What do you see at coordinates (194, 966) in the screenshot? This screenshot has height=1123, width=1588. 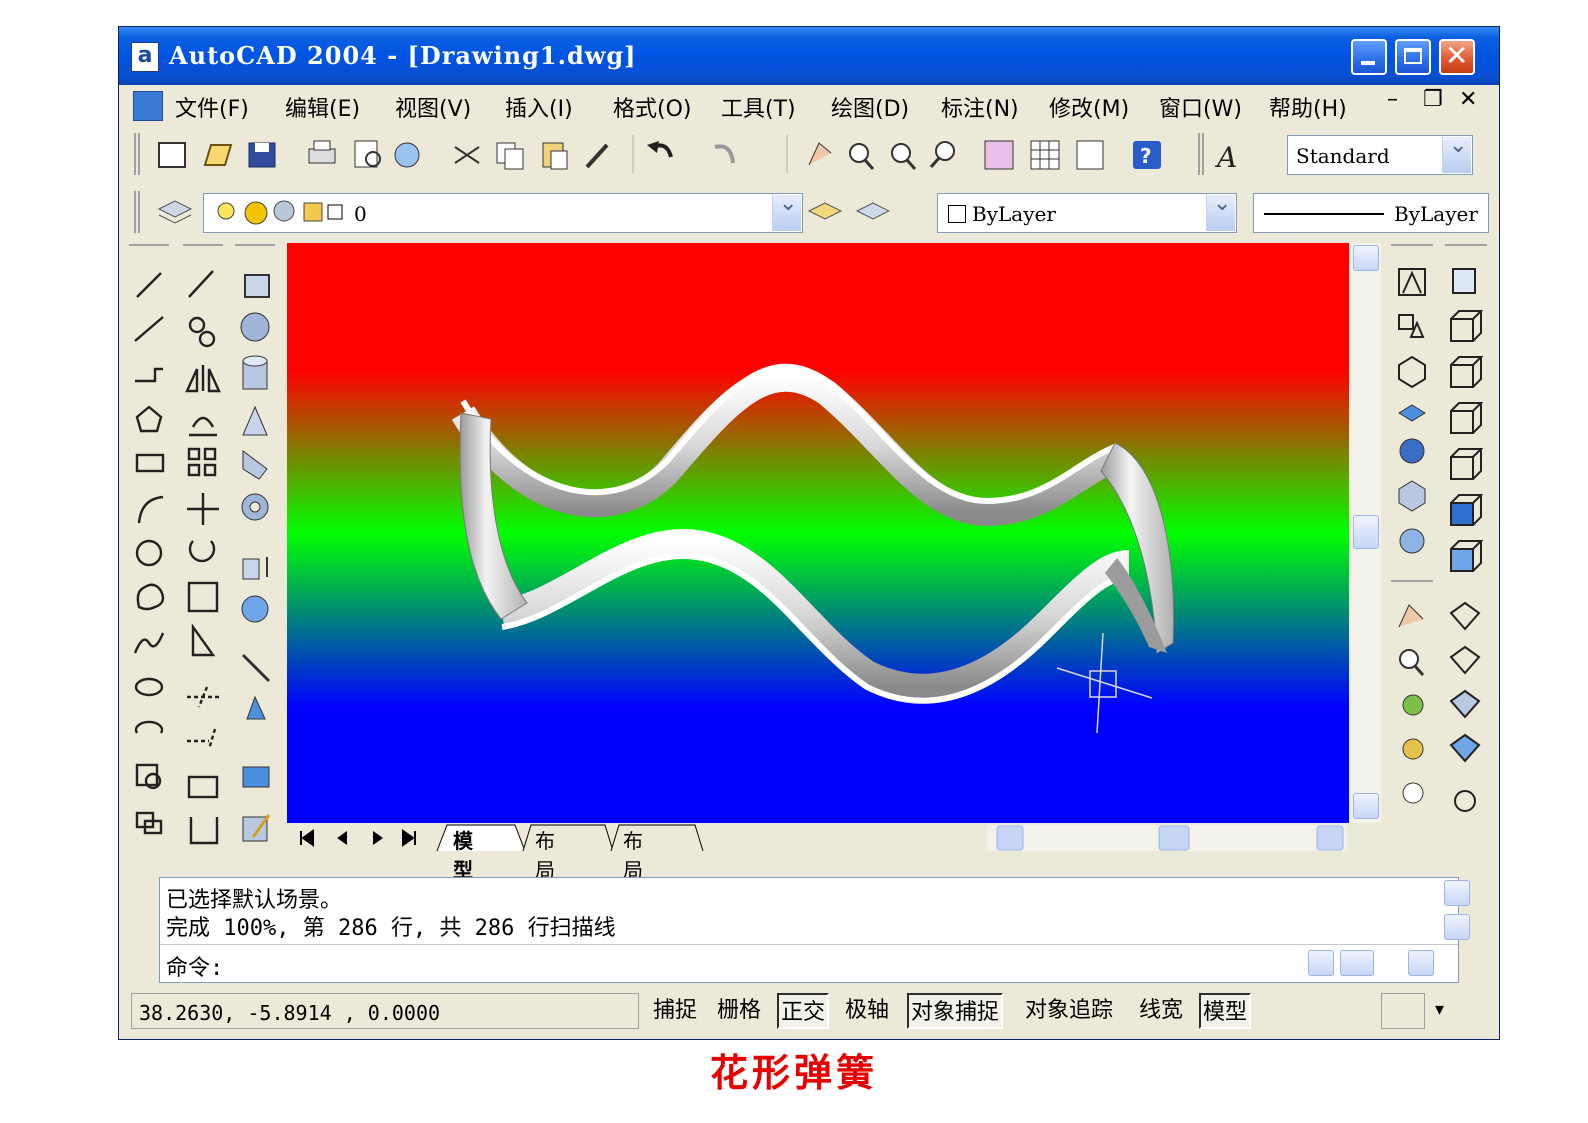 I see `command-prompt: 命令:` at bounding box center [194, 966].